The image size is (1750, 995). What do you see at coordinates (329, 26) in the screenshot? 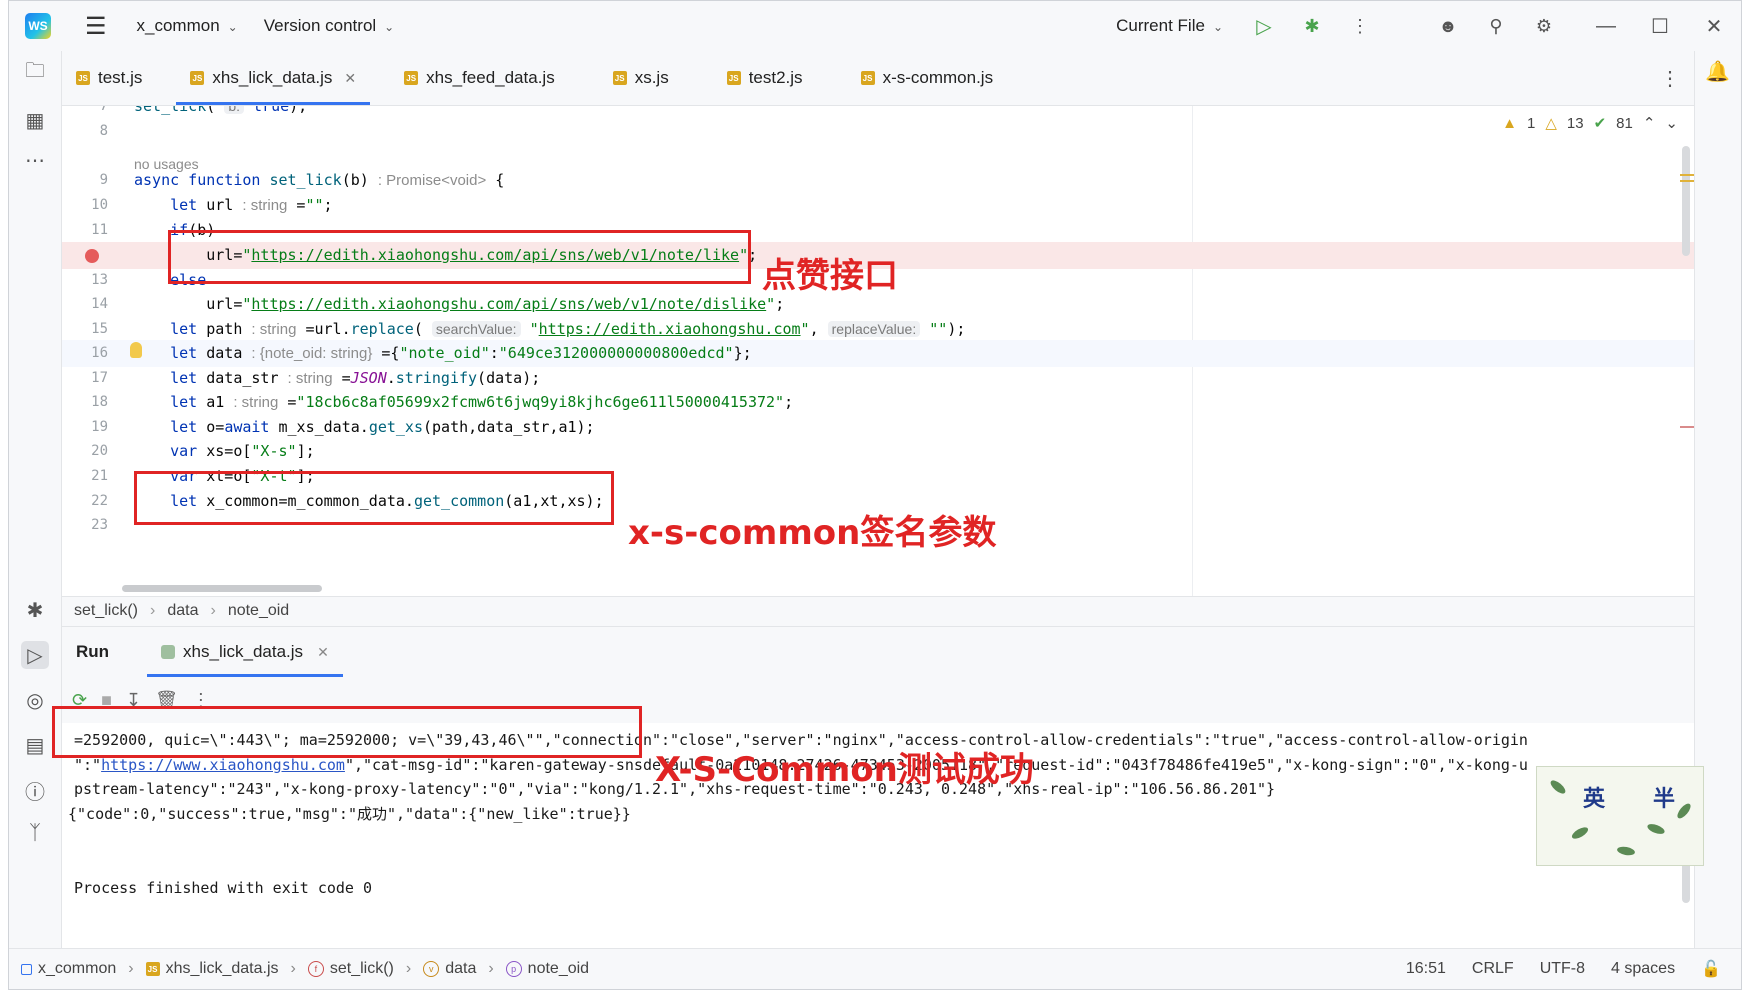
I see `vcs-selector: Version control ⌄` at bounding box center [329, 26].